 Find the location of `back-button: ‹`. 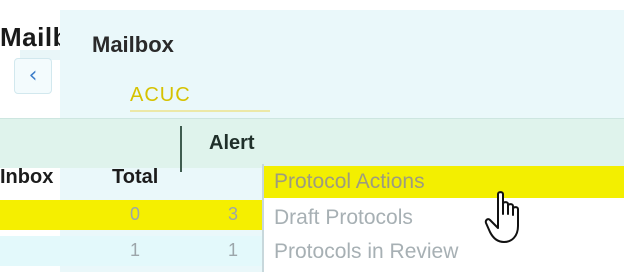

back-button: ‹ is located at coordinates (33, 76).